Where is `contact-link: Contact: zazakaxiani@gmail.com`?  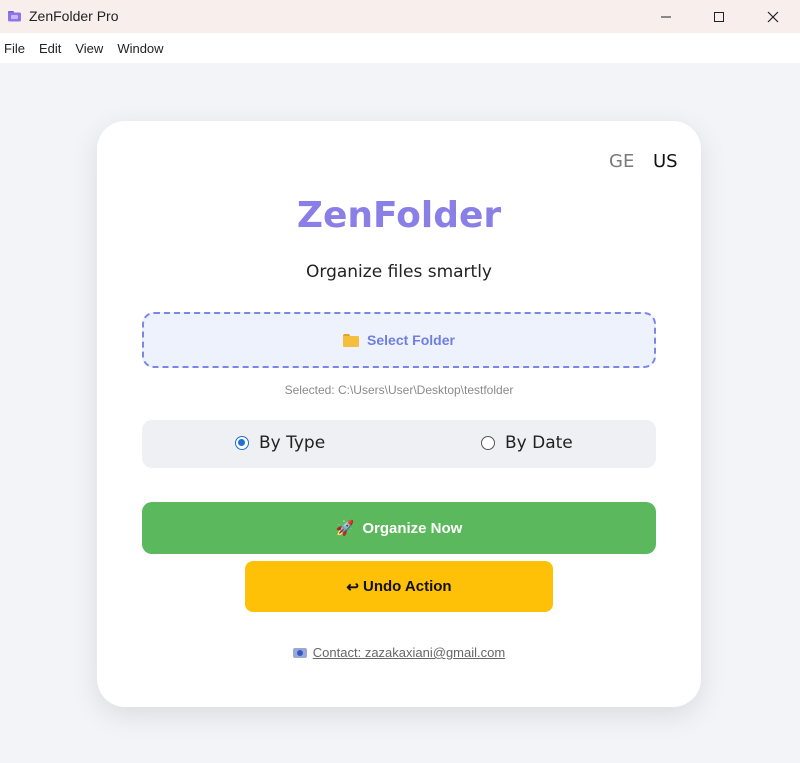
contact-link: Contact: zazakaxiani@gmail.com is located at coordinates (399, 652).